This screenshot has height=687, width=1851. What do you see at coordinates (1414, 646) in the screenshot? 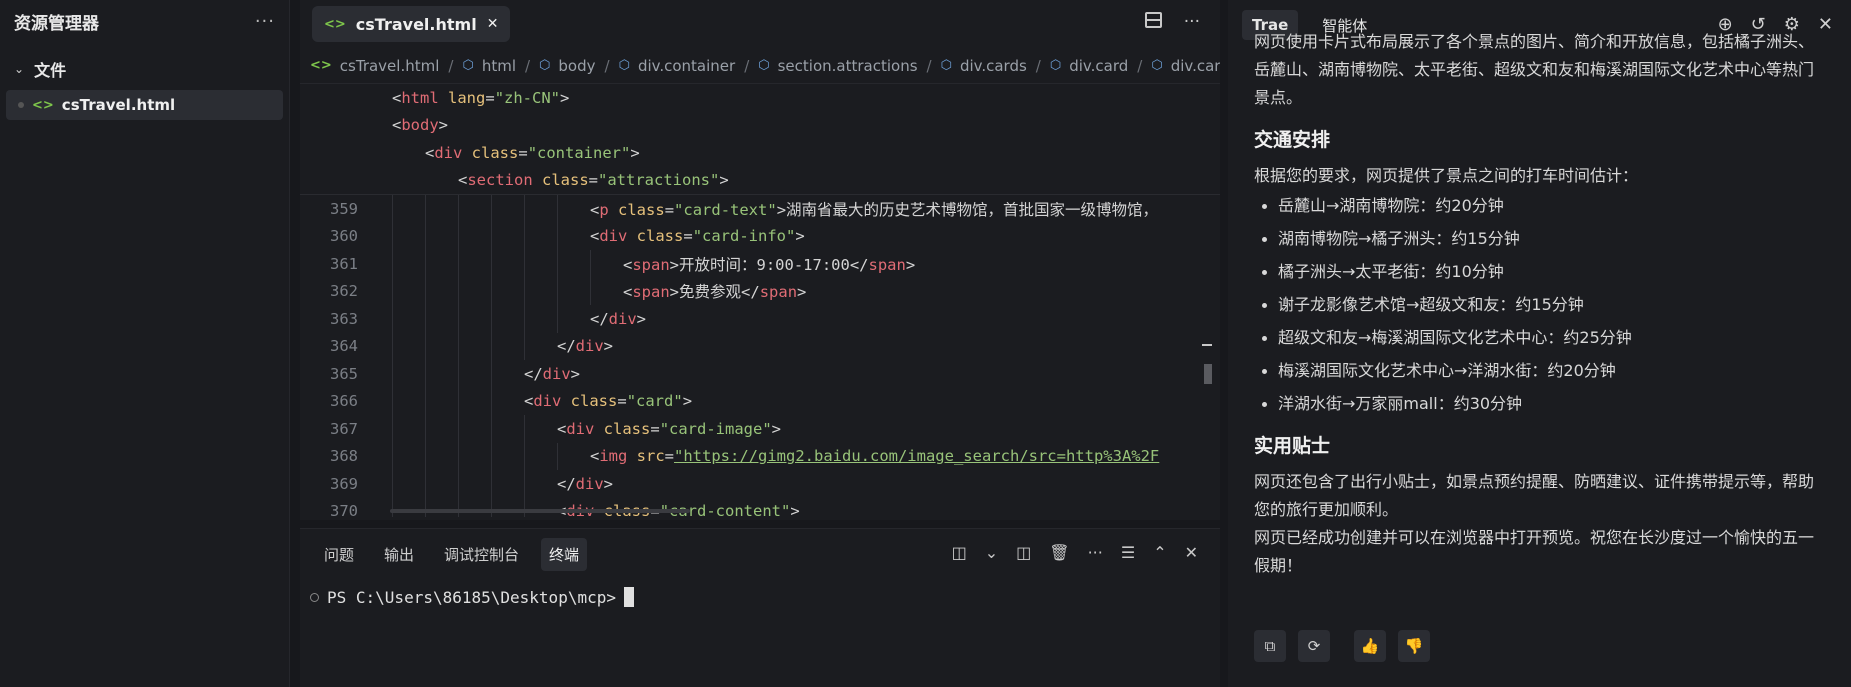
I see `thumbs-down-icon: 👎` at bounding box center [1414, 646].